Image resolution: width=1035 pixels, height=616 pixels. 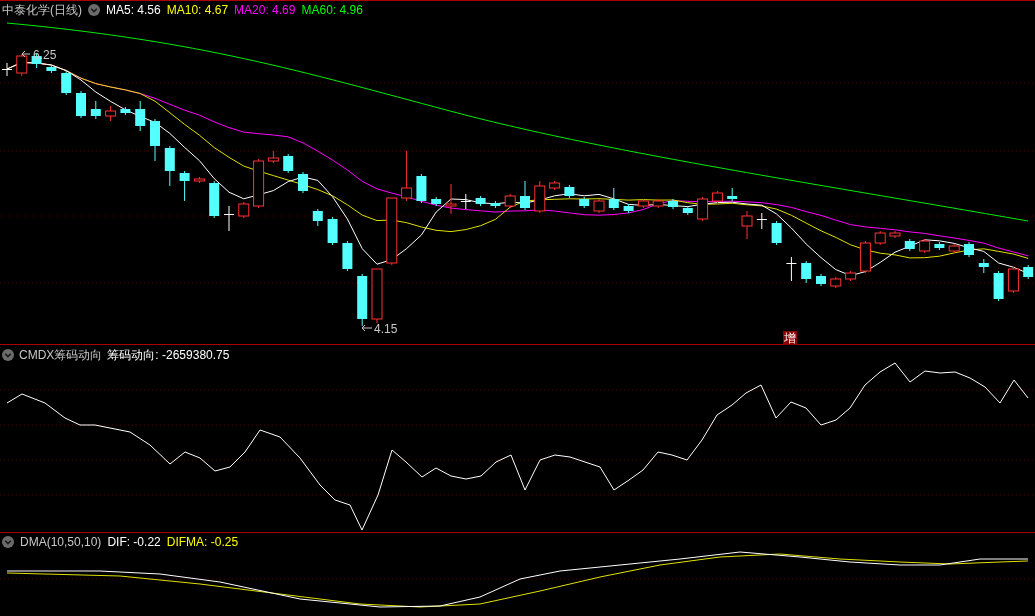 I want to click on indicator-name: CMDX筹码动向, so click(x=61, y=355).